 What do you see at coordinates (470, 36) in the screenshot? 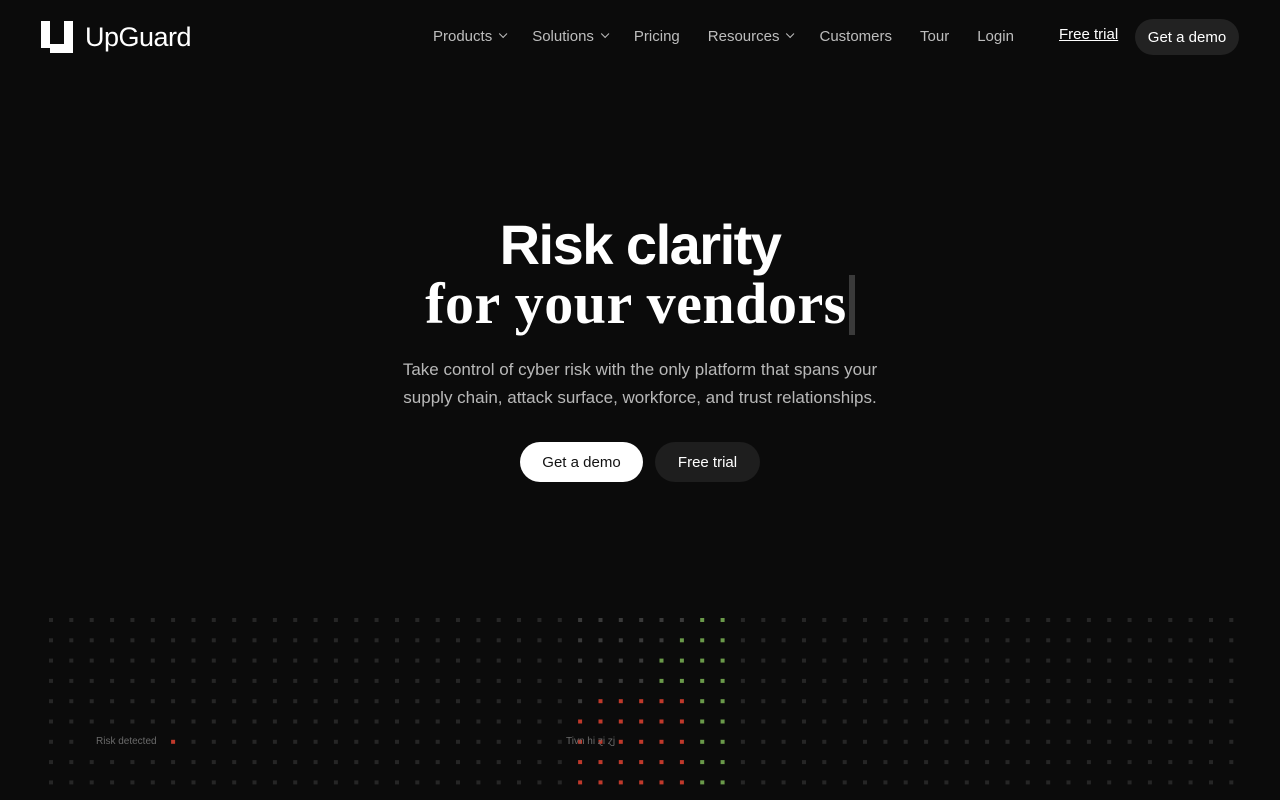
I see `nav-item-products: Products` at bounding box center [470, 36].